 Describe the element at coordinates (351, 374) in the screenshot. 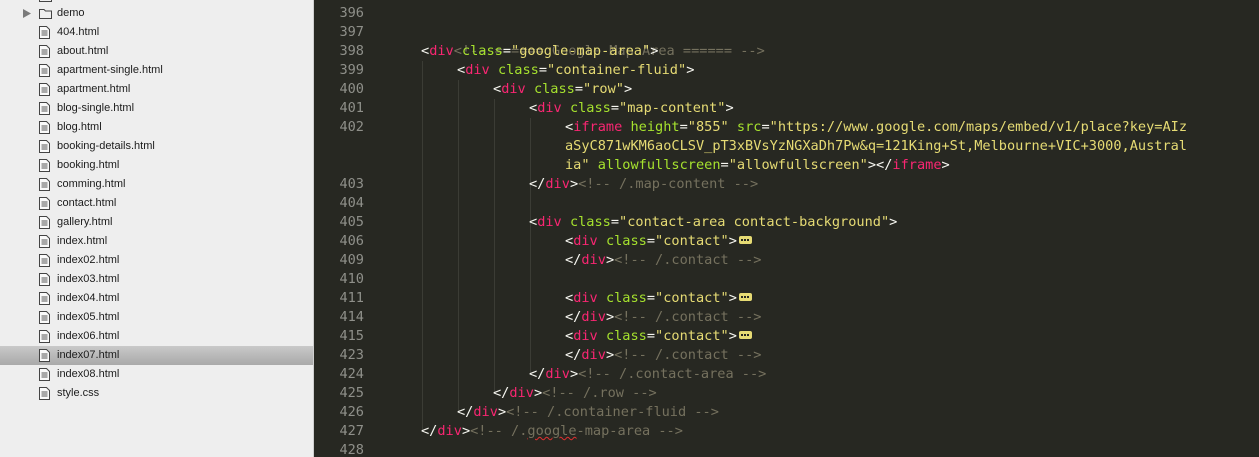

I see `line-number: 424` at that location.